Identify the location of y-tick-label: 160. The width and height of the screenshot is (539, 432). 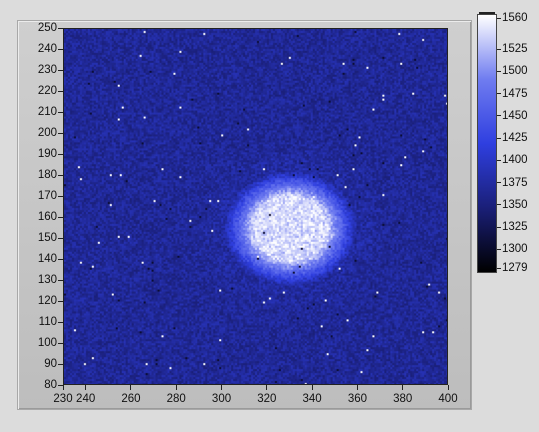
(47, 217).